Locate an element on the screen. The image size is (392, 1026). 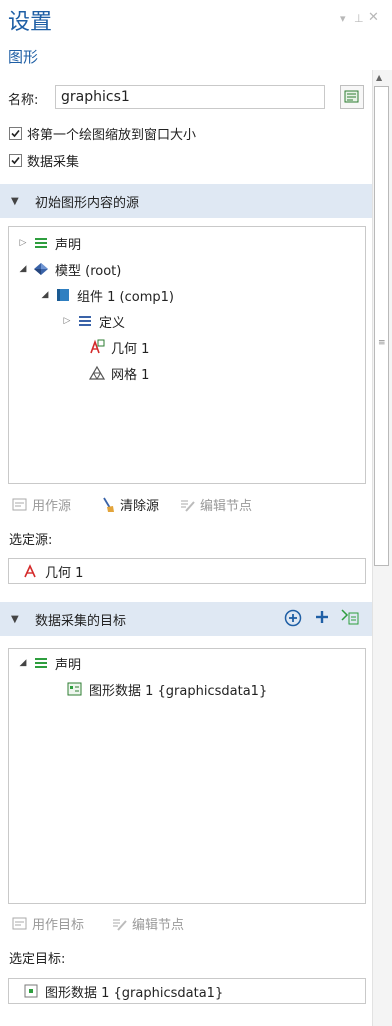
clear-source-label: 清除源 is located at coordinates (140, 506).